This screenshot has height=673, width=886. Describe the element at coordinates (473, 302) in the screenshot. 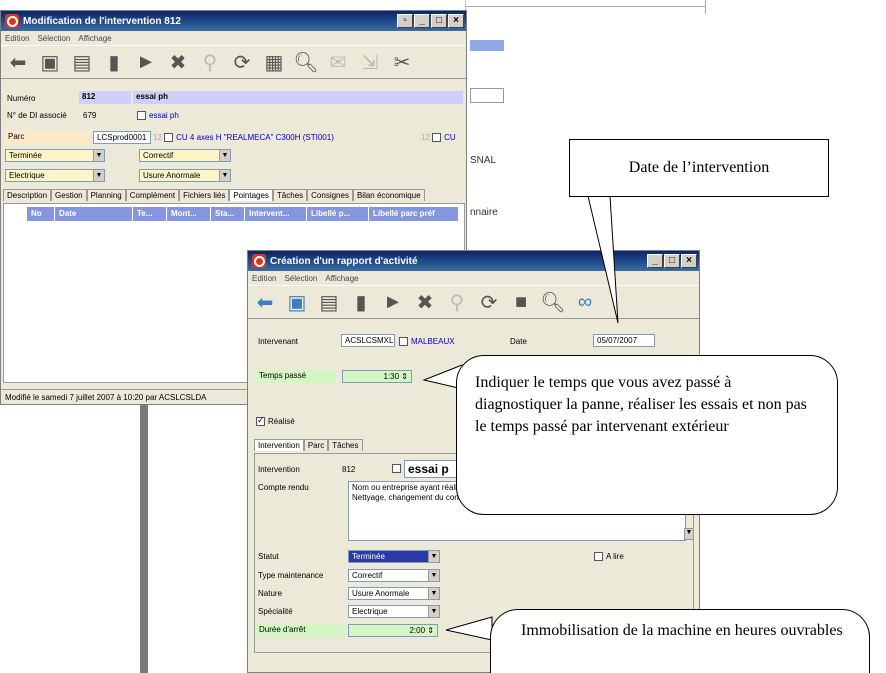

I see `toolbar: ⬅ ▣ ▤ ▮ ► ✖ ⚲ ⟳ ■ 🔍︎ ∞` at that location.